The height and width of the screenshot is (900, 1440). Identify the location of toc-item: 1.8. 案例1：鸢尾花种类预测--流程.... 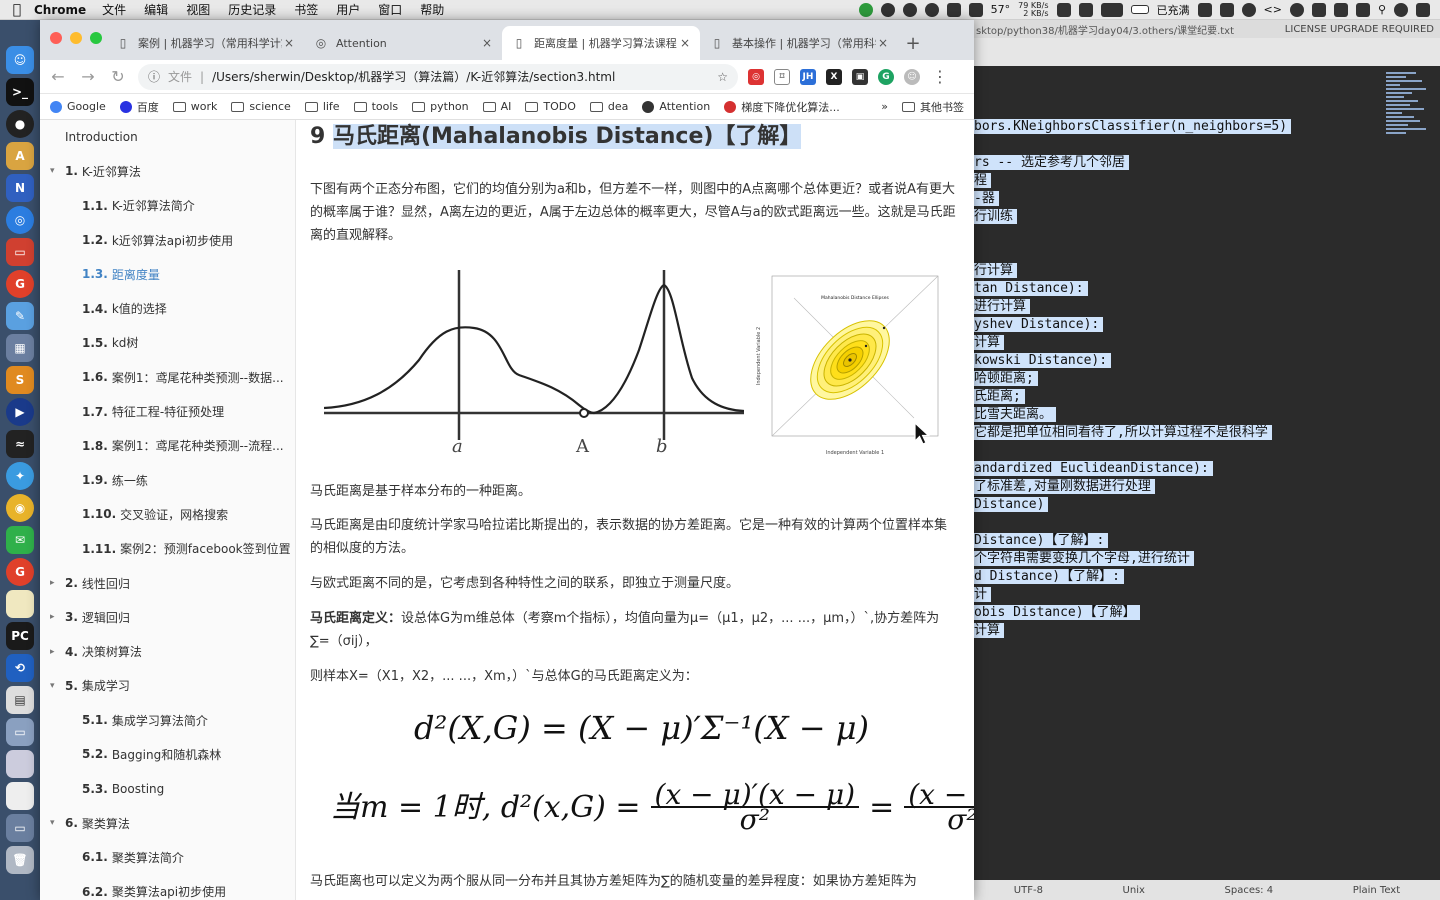
(167, 446).